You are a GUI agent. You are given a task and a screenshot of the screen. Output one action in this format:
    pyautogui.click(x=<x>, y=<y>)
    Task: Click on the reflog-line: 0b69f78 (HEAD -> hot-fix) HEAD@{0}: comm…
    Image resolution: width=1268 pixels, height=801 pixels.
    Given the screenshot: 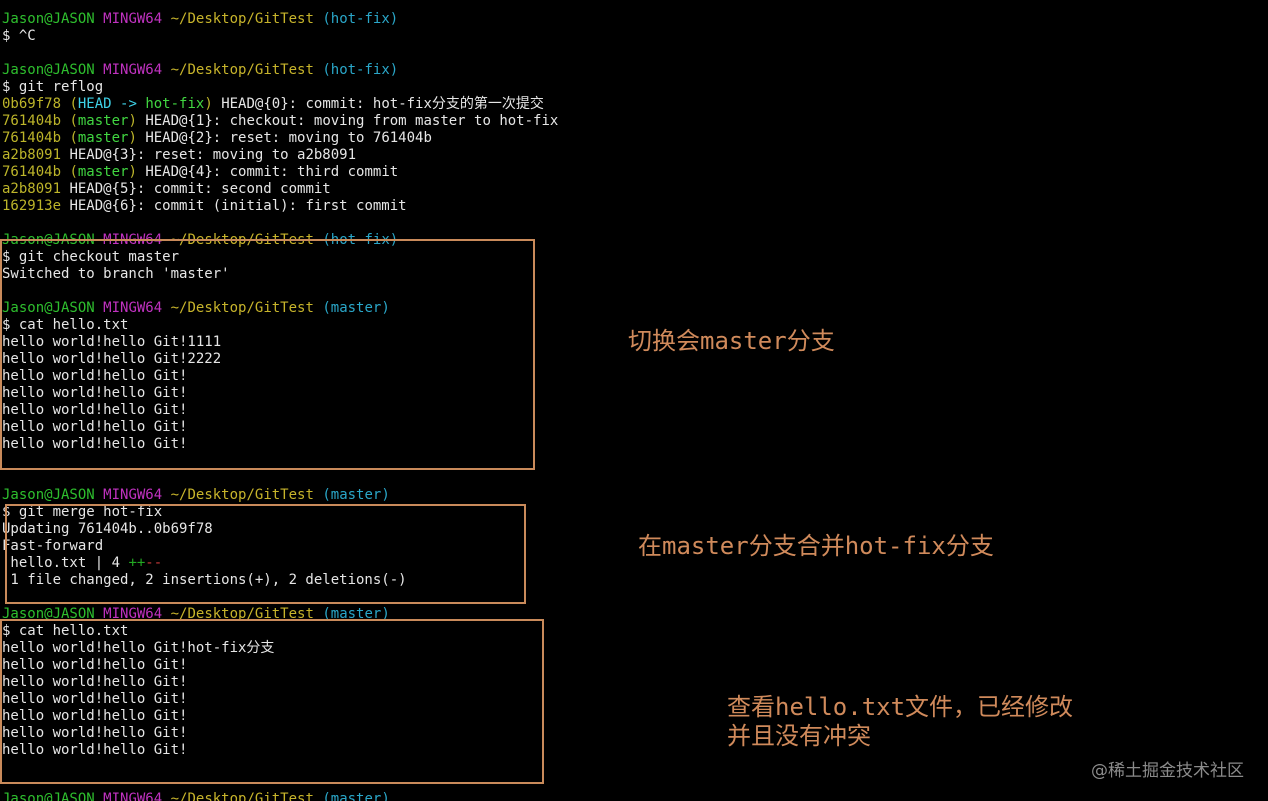 What is the action you would take?
    pyautogui.click(x=273, y=104)
    